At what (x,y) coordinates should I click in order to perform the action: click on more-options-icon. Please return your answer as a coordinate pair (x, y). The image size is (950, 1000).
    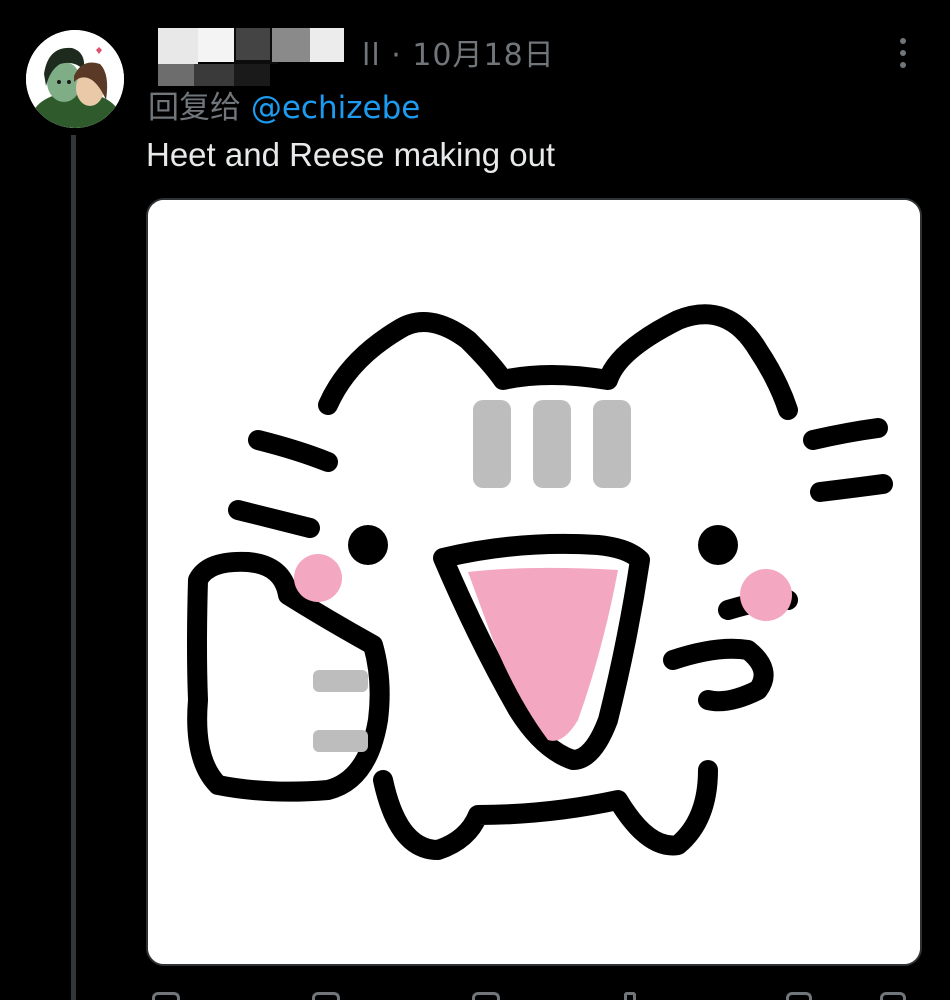
    Looking at the image, I should click on (903, 52).